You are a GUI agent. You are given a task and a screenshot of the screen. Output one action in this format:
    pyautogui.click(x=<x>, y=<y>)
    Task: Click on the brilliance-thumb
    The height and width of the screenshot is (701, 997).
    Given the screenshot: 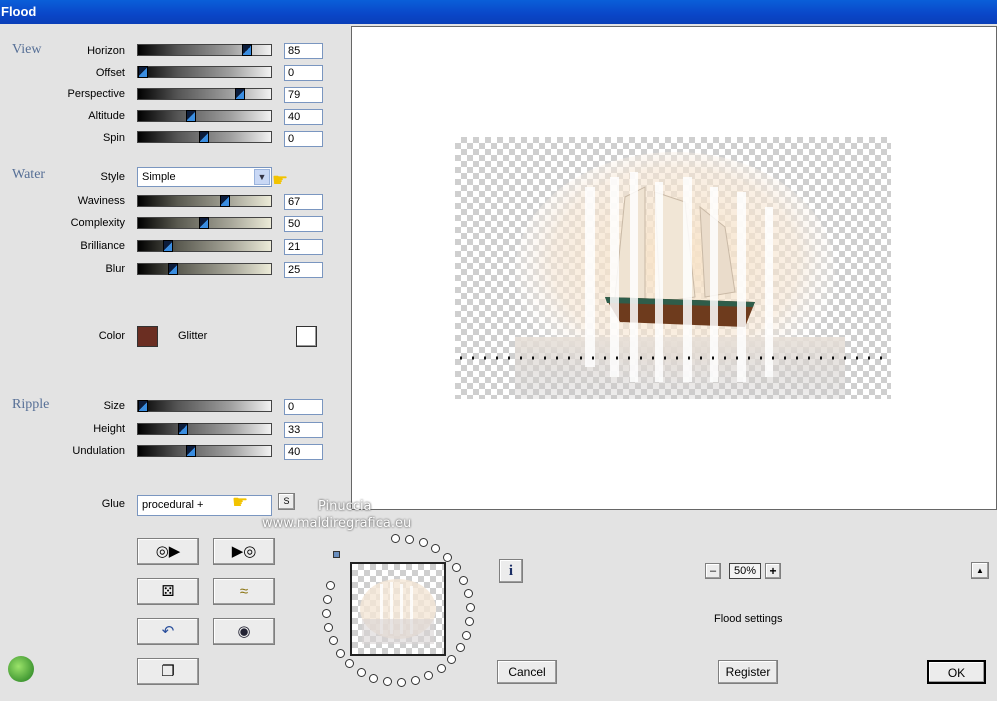 What is the action you would take?
    pyautogui.click(x=168, y=246)
    